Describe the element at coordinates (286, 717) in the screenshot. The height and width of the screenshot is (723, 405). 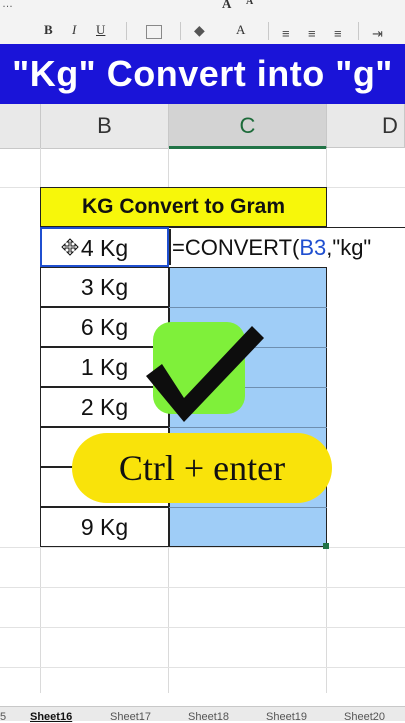
I see `sheet-tab: Sheet19` at that location.